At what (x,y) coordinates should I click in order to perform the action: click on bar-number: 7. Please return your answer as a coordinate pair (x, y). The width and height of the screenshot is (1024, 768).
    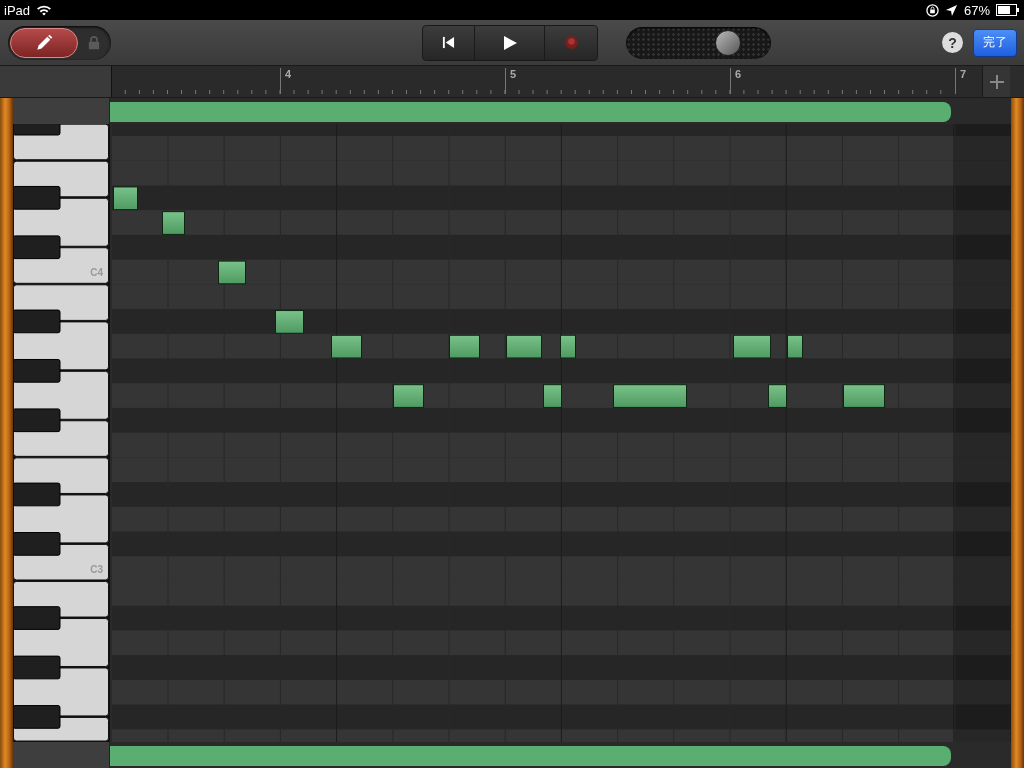
    Looking at the image, I should click on (961, 81).